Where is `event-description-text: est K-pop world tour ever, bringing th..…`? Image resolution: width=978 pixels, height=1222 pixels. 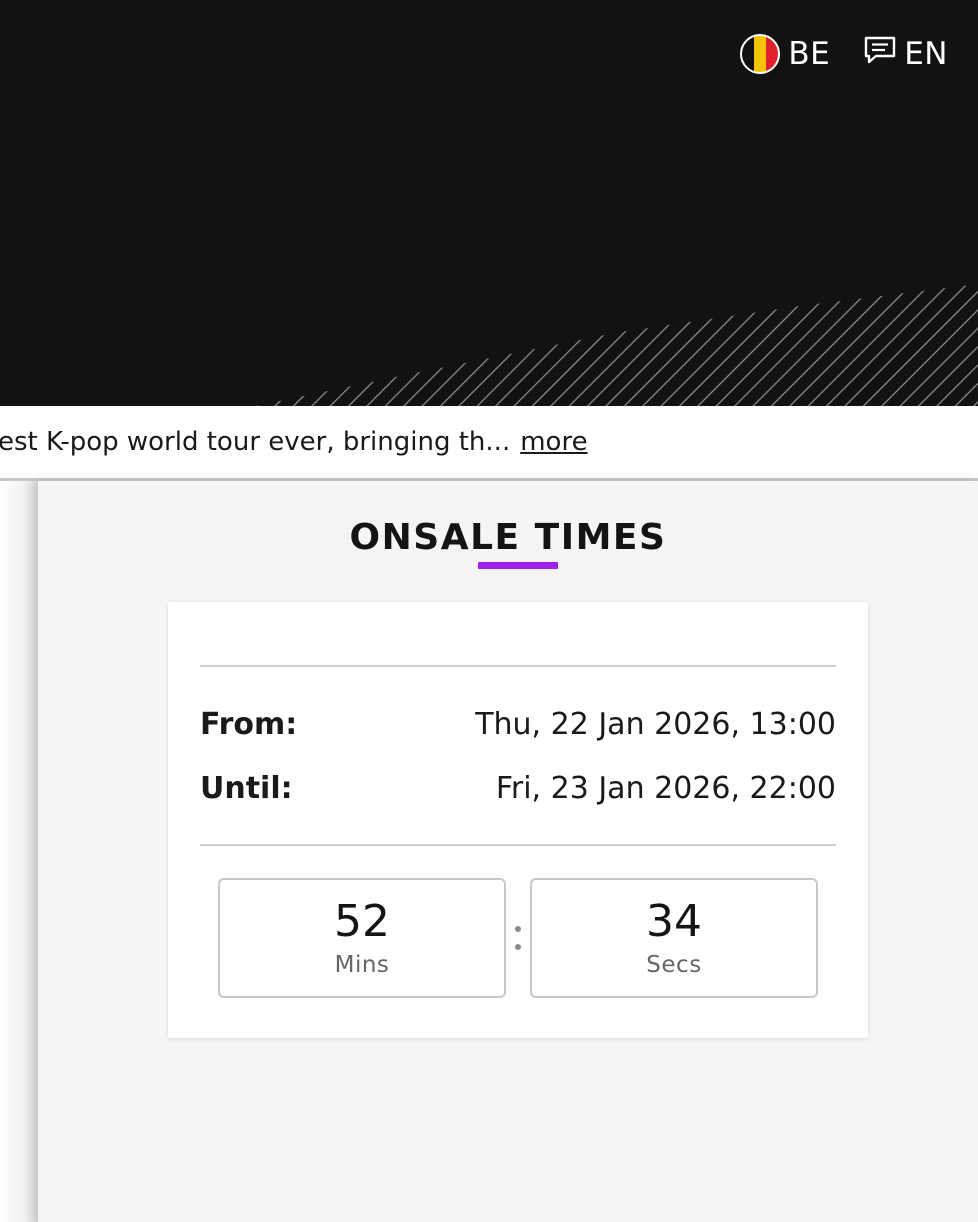
event-description-text: est K-pop world tour ever, bringing th..… is located at coordinates (255, 442).